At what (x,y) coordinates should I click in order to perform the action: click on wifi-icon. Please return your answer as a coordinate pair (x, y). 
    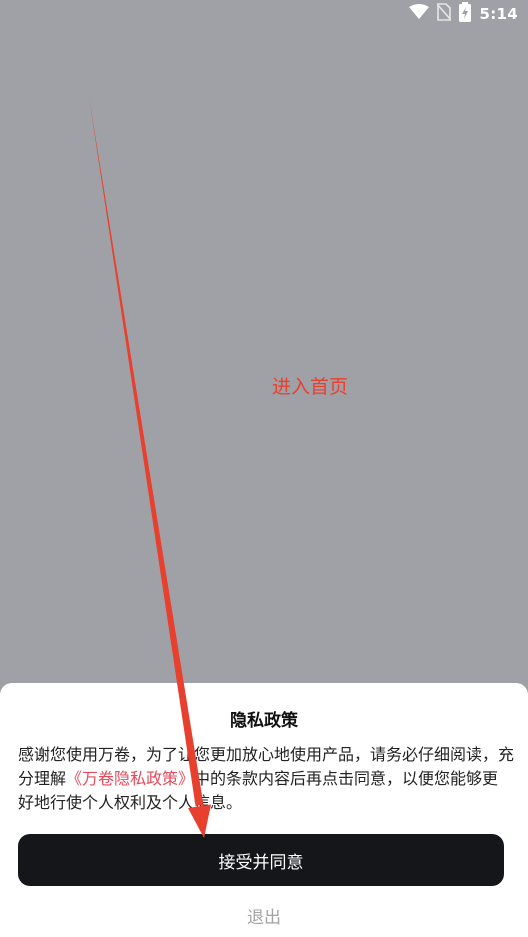
    Looking at the image, I should click on (419, 14).